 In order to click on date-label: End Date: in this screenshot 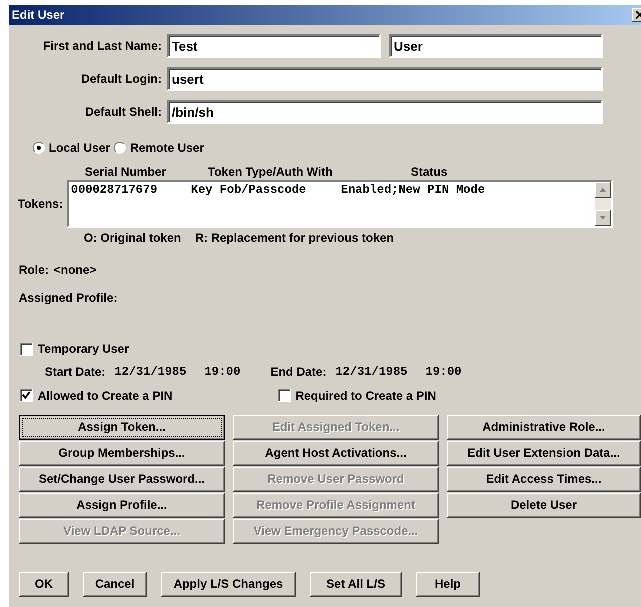, I will do `click(298, 372)`.